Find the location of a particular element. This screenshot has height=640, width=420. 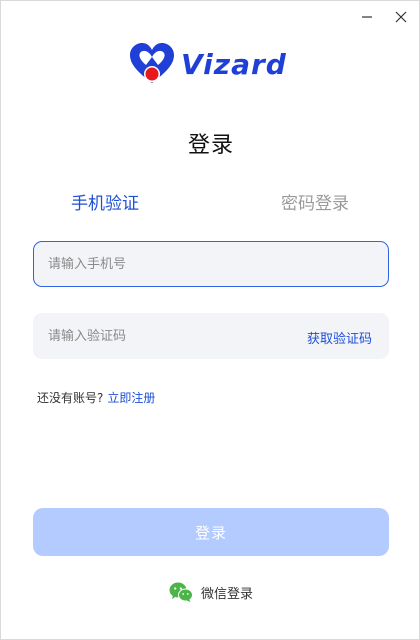

get-code-button: 获取验证码 is located at coordinates (339, 337).